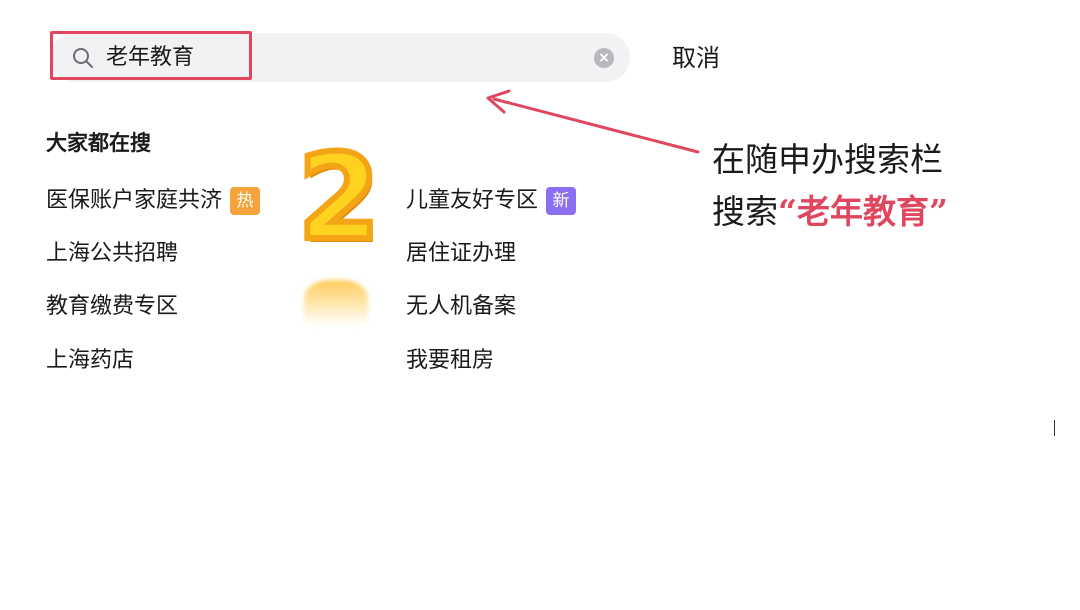 Image resolution: width=1080 pixels, height=610 pixels. I want to click on annotation-line-2: 搜索“老年教育”, so click(830, 212).